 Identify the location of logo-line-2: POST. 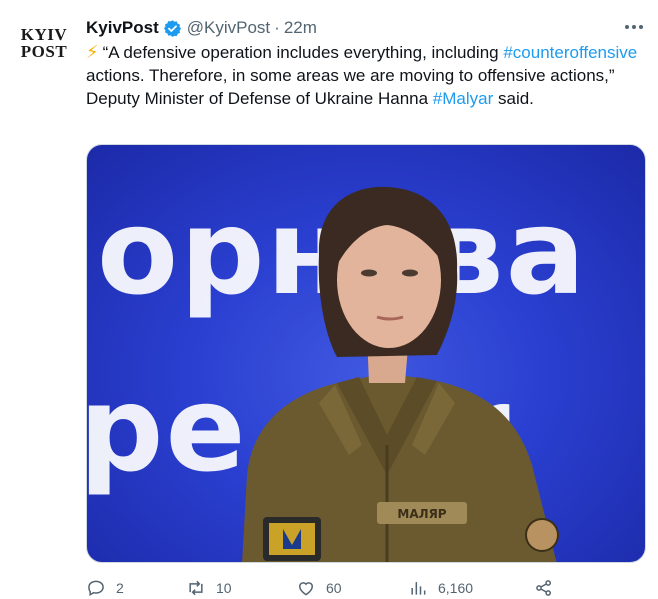
(44, 51).